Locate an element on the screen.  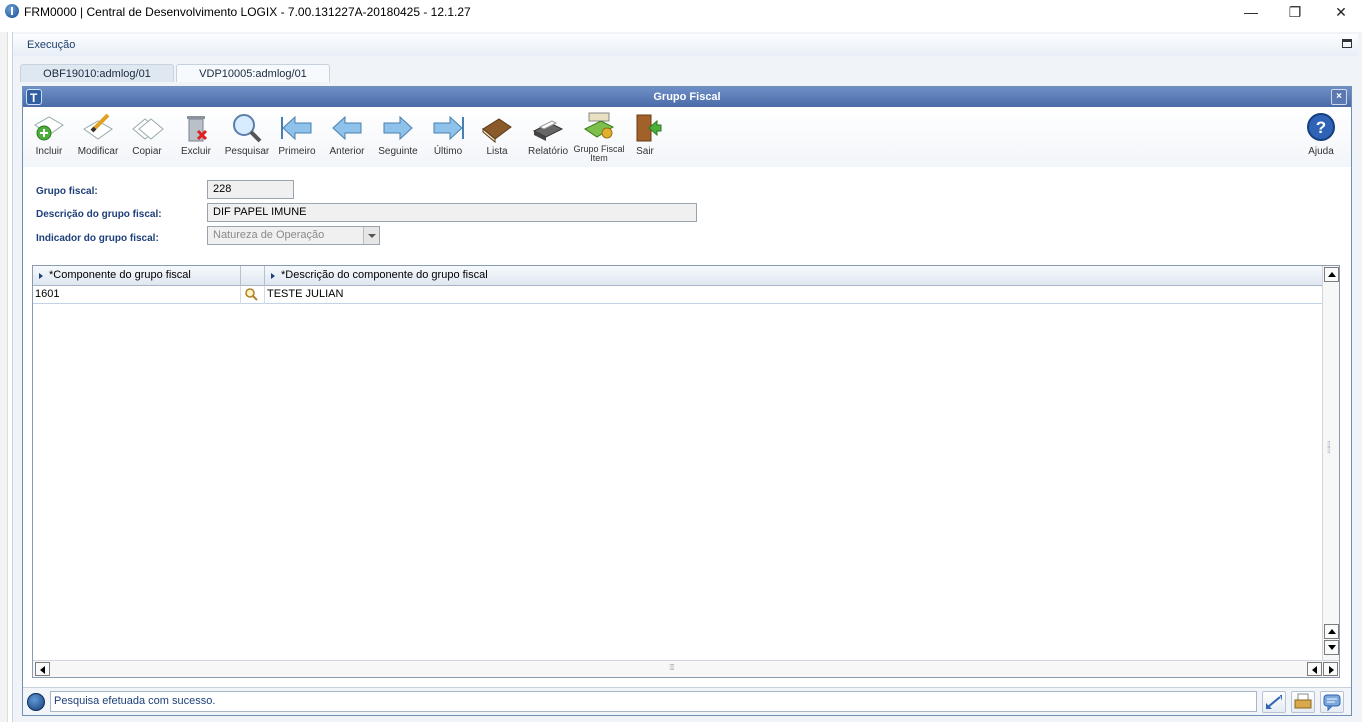
incluir-button: Incluir is located at coordinates (49, 139).